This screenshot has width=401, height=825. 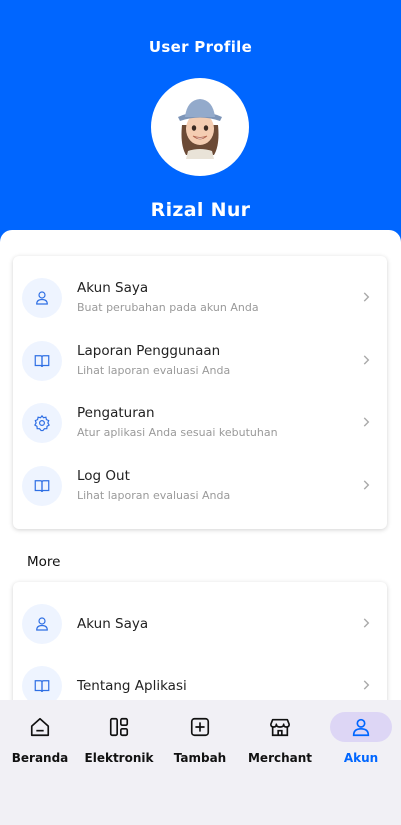 What do you see at coordinates (149, 351) in the screenshot?
I see `menu-item-title: Laporan Penggunaan` at bounding box center [149, 351].